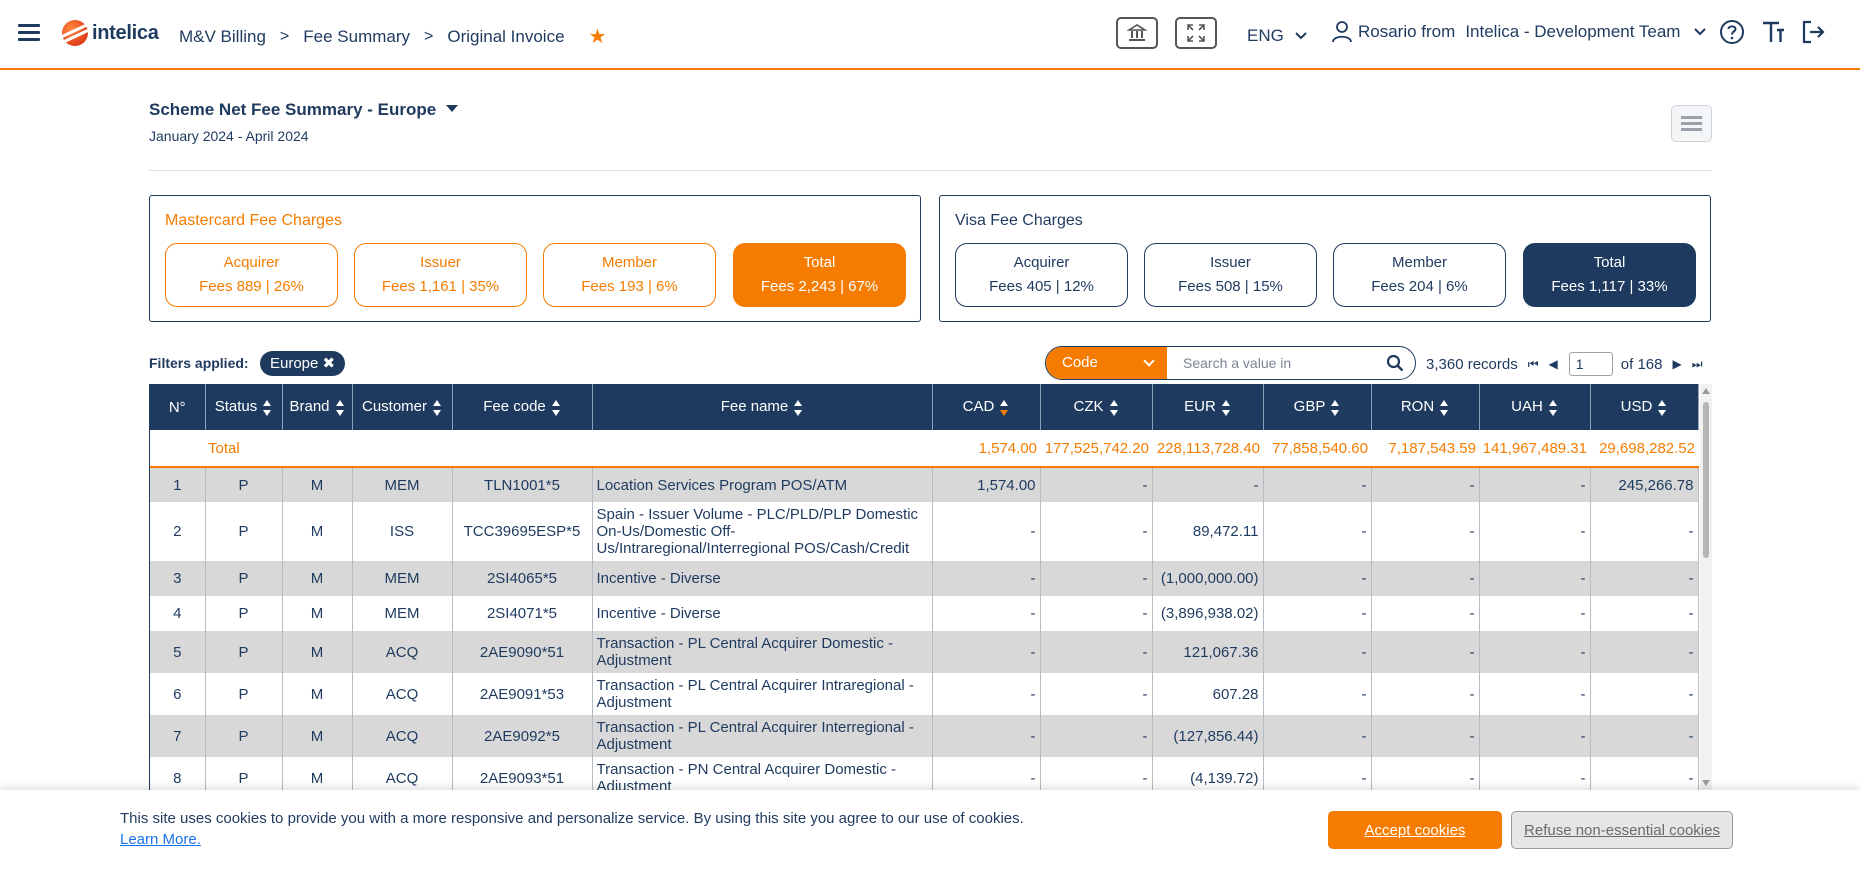 This screenshot has width=1860, height=869. I want to click on column-header-czk: CZK, so click(1096, 407).